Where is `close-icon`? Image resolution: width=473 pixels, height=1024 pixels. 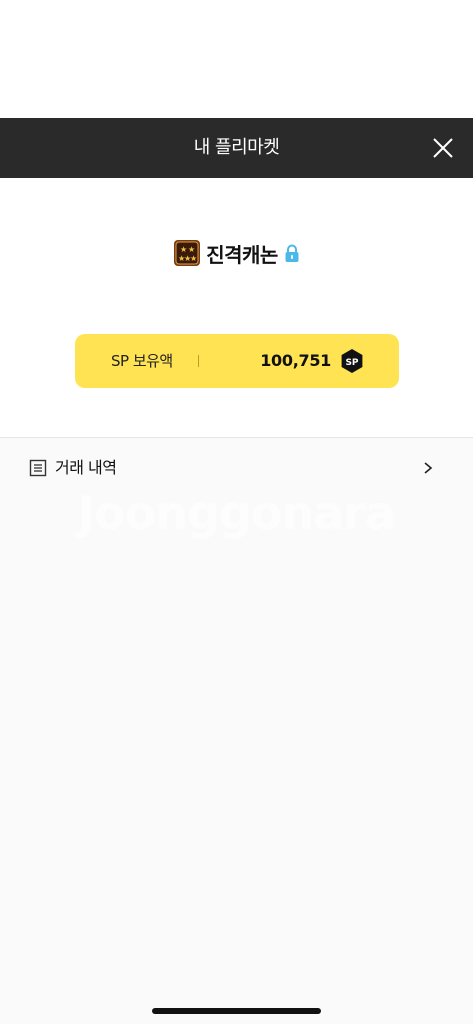
close-icon is located at coordinates (443, 148).